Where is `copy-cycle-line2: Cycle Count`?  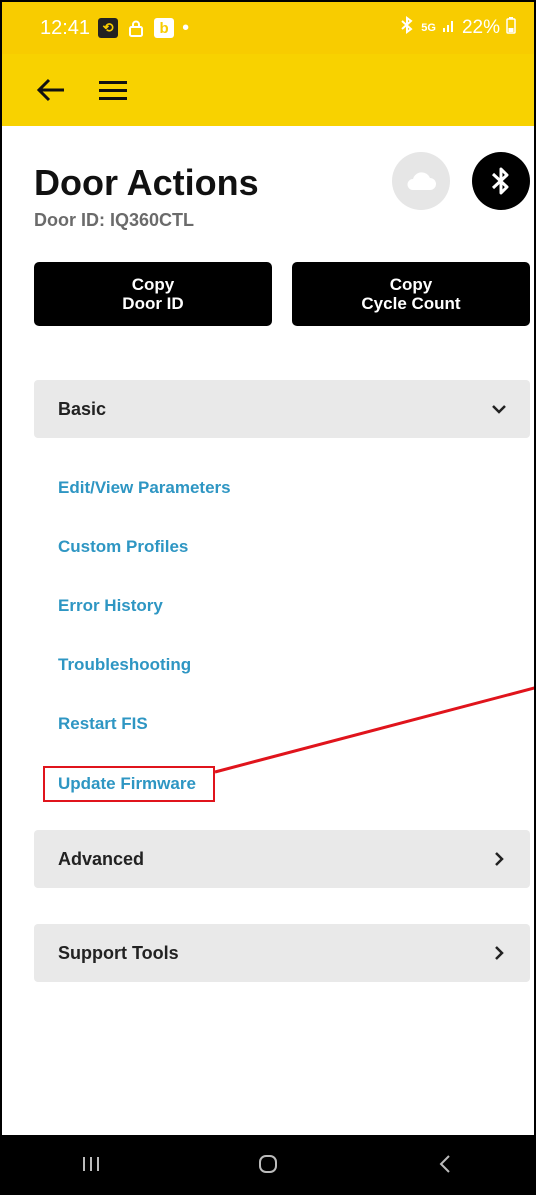 copy-cycle-line2: Cycle Count is located at coordinates (411, 303).